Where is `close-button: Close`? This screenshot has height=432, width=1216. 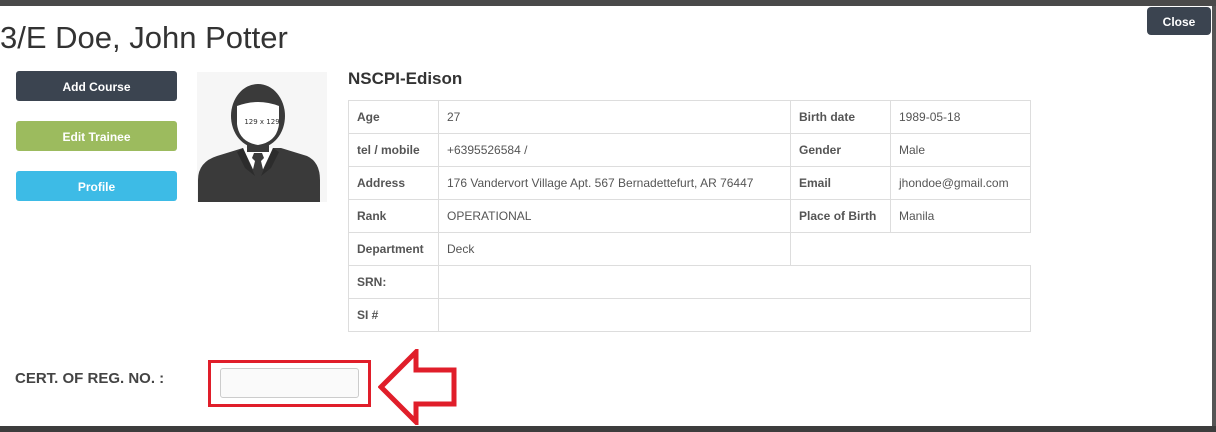
close-button: Close is located at coordinates (1179, 21).